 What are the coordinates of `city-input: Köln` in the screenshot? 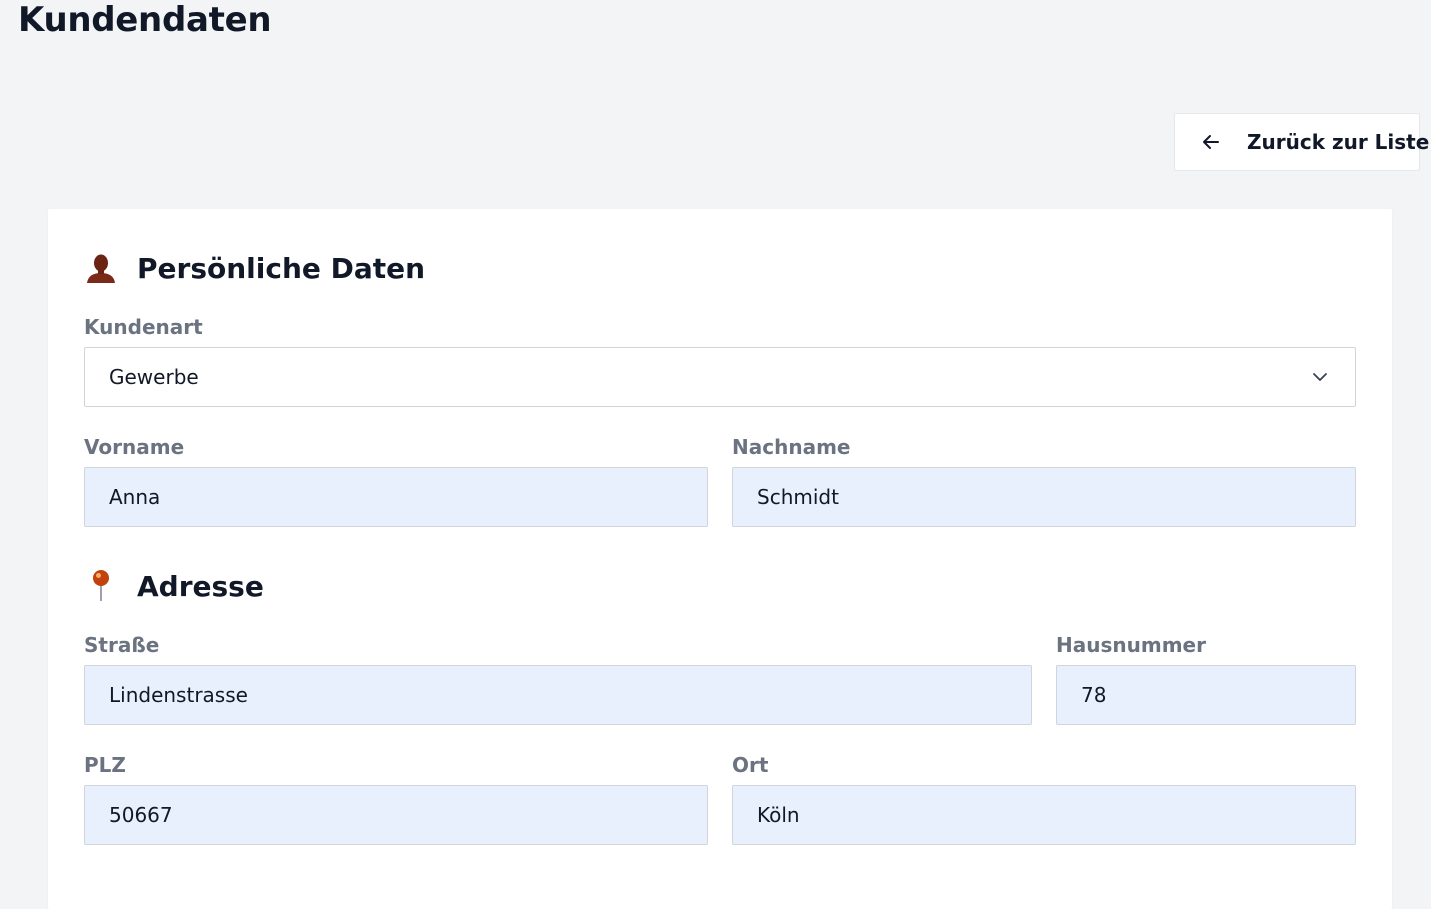 It's located at (1044, 815).